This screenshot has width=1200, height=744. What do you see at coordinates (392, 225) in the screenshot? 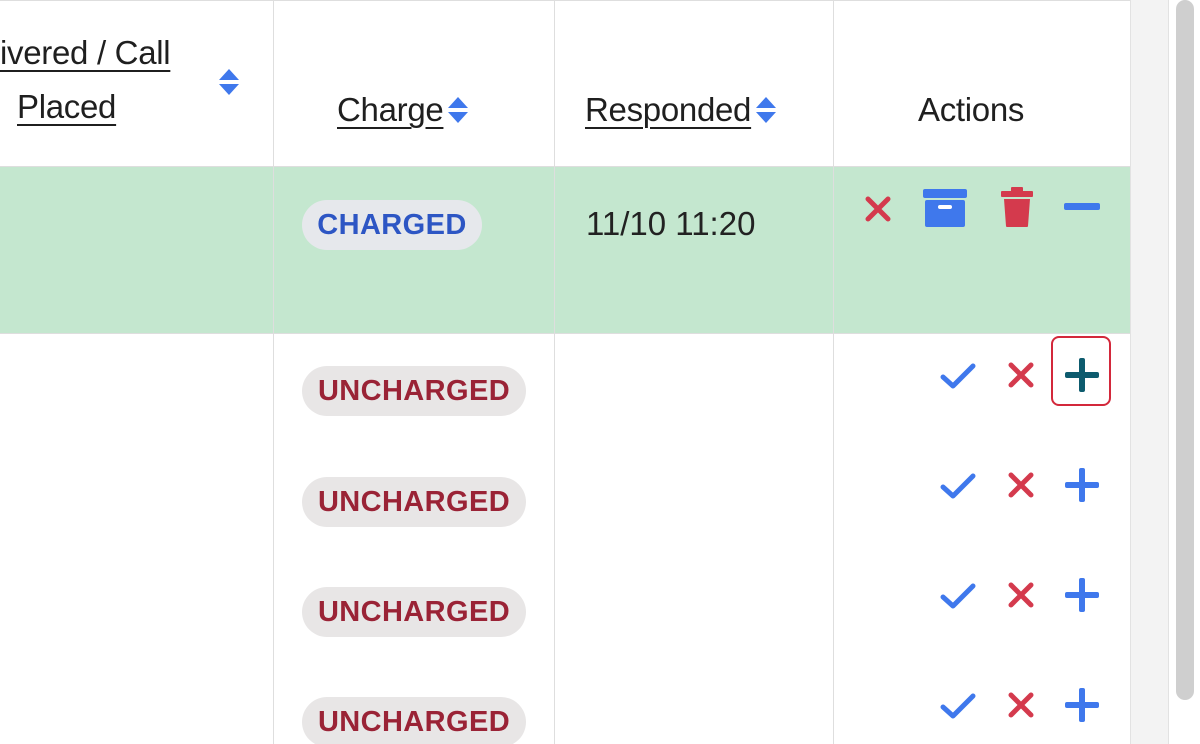
I see `charge-status-badge: CHARGED` at bounding box center [392, 225].